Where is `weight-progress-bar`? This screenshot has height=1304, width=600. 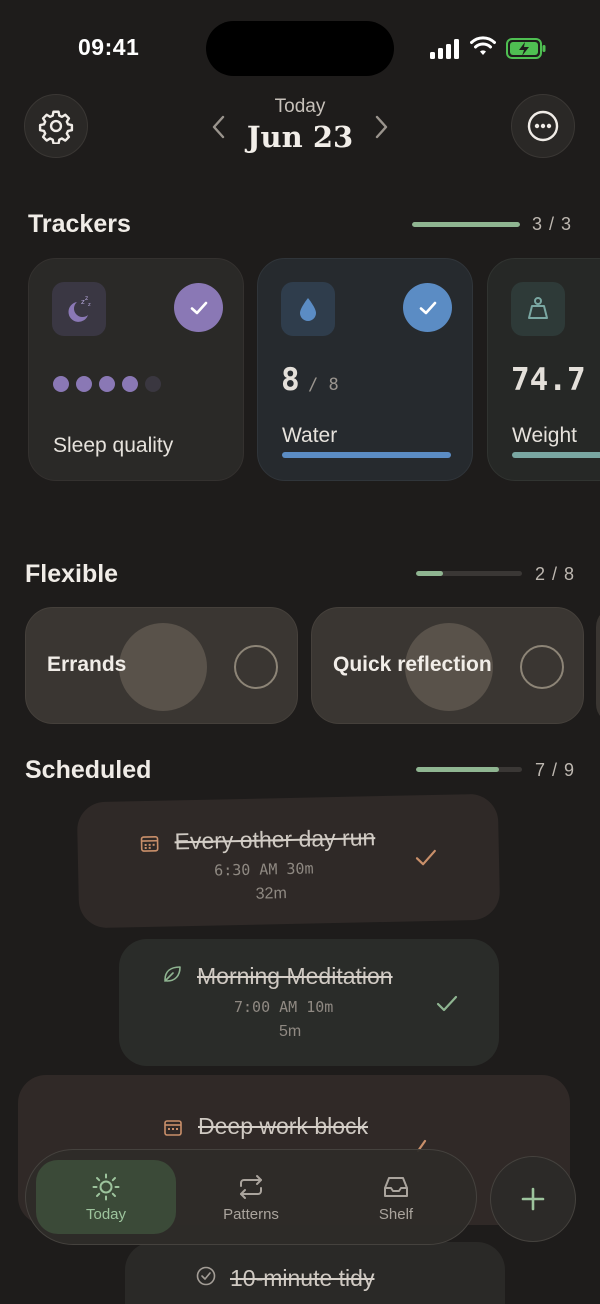
weight-progress-bar is located at coordinates (556, 455).